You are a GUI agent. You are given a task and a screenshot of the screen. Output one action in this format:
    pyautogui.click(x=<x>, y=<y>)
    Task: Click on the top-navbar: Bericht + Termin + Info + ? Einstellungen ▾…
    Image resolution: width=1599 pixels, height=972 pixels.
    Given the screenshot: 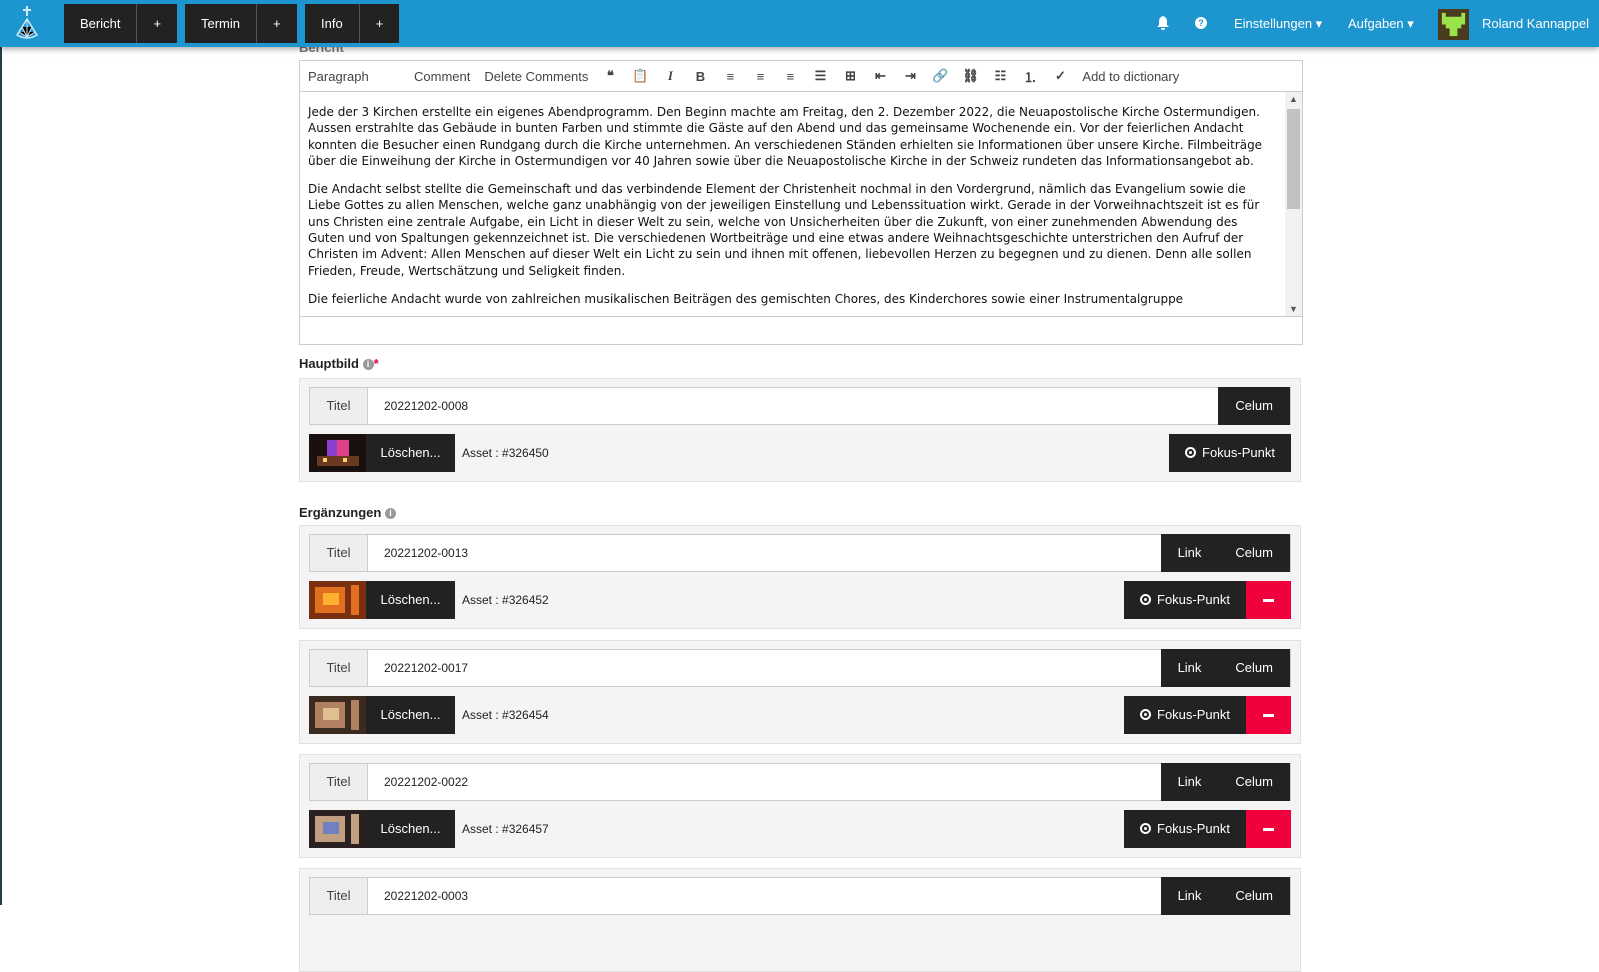 What is the action you would take?
    pyautogui.click(x=799, y=23)
    